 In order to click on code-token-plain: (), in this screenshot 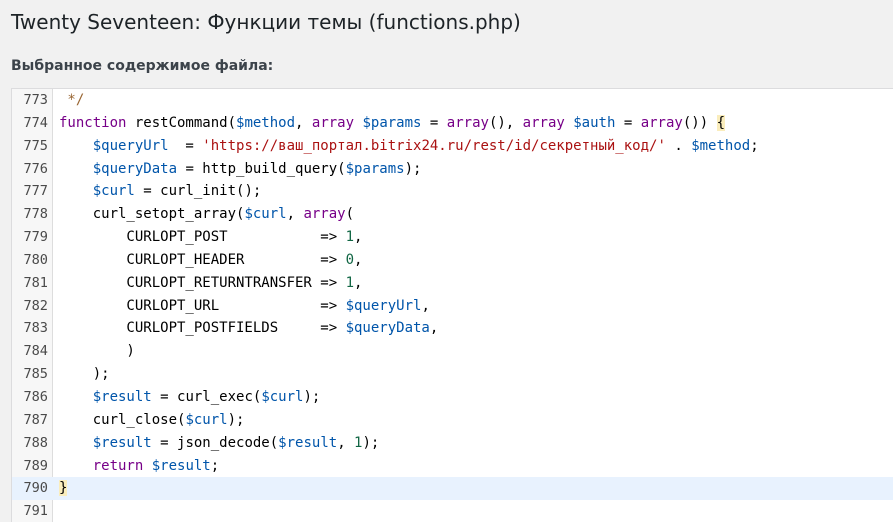, I will do `click(505, 122)`.